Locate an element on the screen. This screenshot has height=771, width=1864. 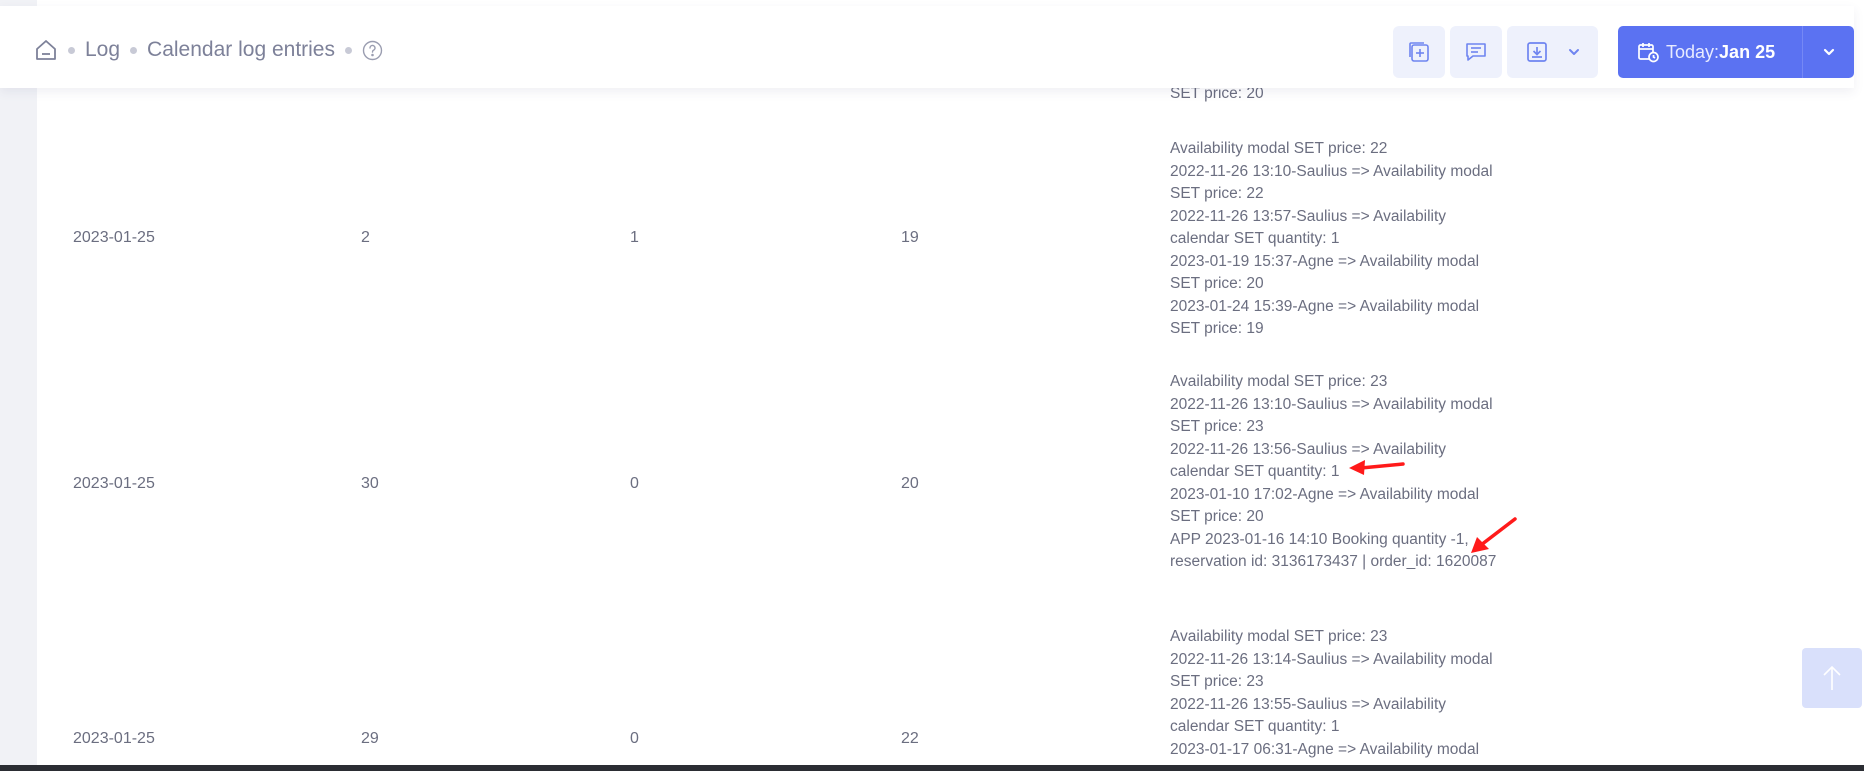
comment-button is located at coordinates (1476, 52).